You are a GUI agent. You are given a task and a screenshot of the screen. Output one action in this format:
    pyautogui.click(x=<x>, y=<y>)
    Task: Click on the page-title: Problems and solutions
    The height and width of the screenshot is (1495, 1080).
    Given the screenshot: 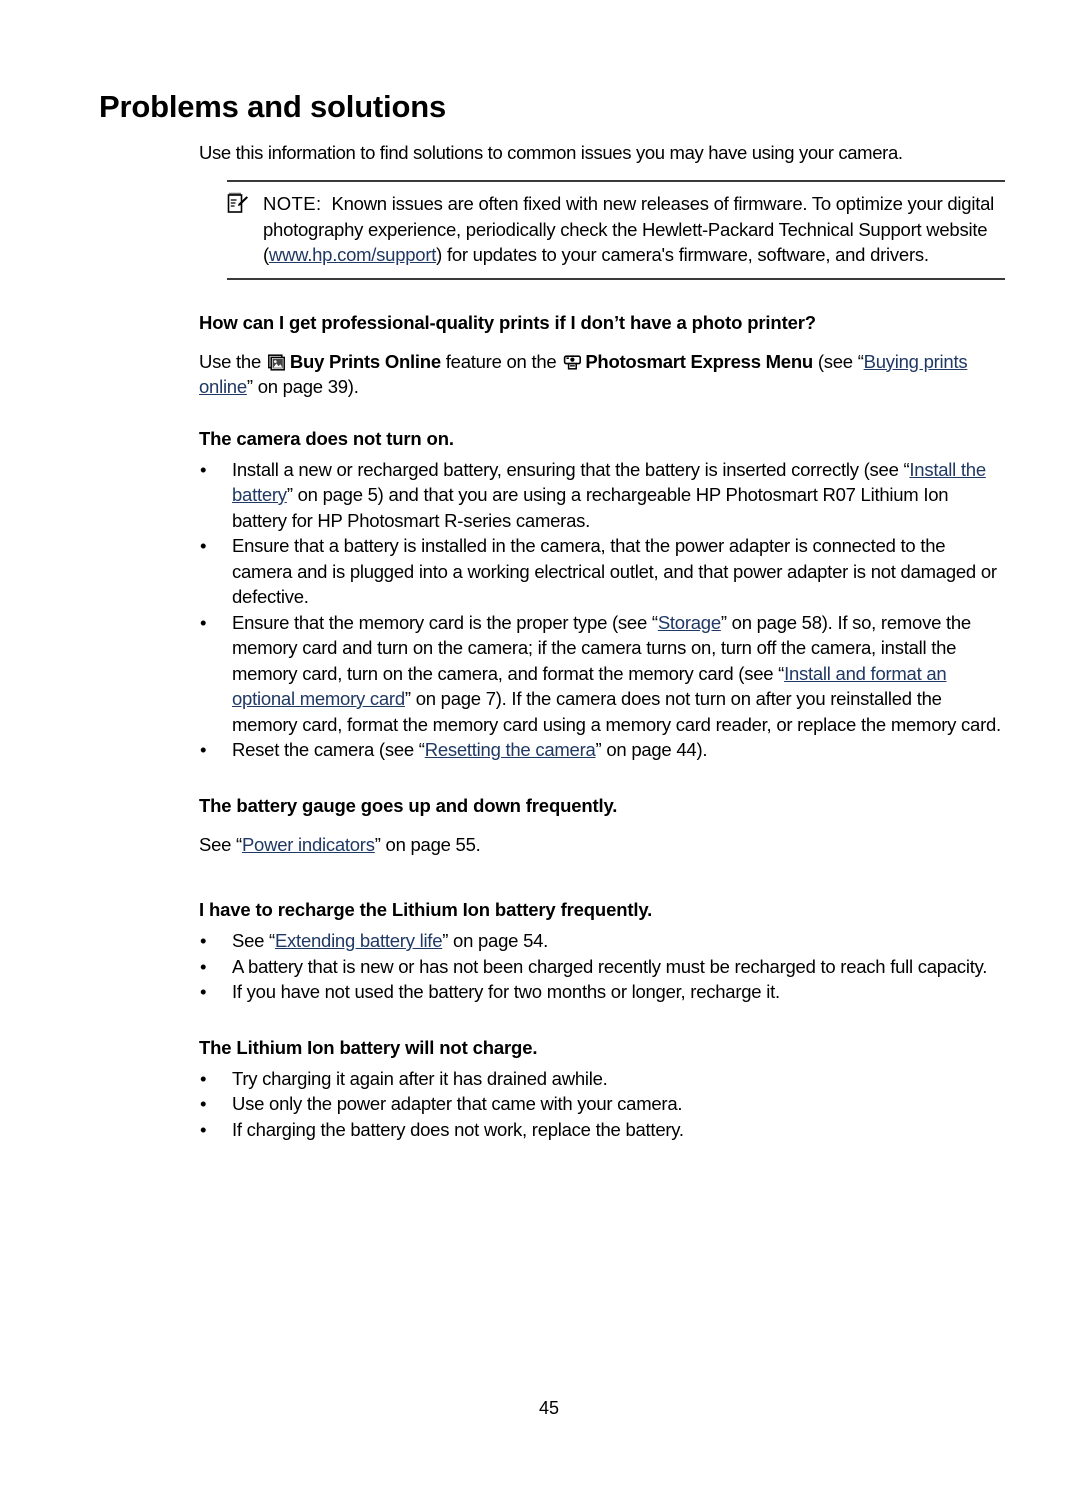 What is the action you would take?
    pyautogui.click(x=272, y=106)
    